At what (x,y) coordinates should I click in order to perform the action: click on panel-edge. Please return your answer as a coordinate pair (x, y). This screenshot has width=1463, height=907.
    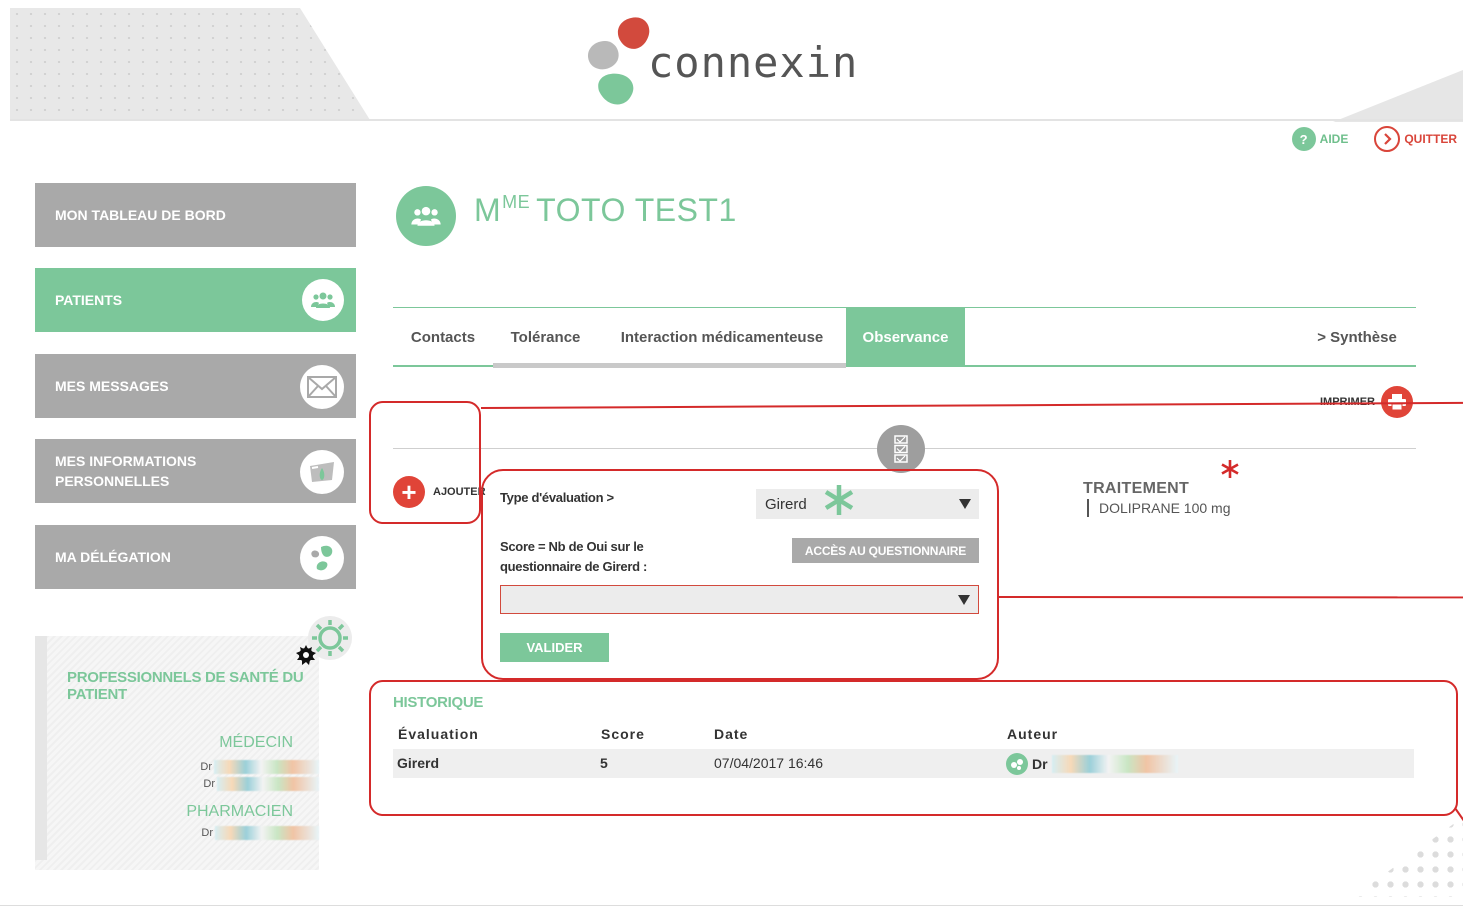
    Looking at the image, I should click on (41, 748).